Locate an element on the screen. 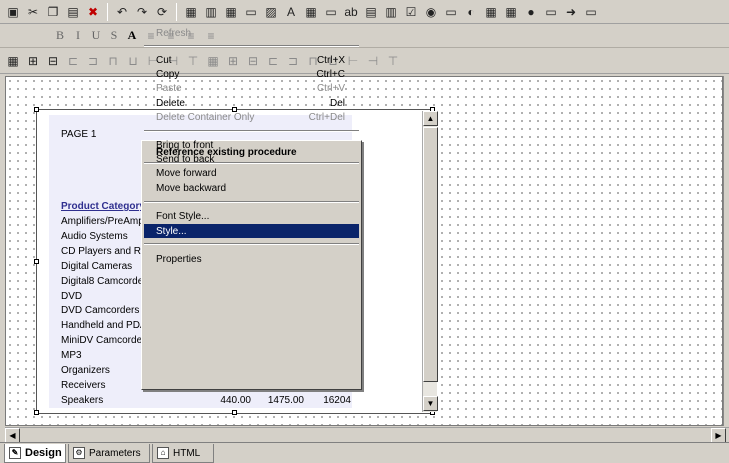 The image size is (729, 463). layout-tool-icon: ⊣ is located at coordinates (373, 61).